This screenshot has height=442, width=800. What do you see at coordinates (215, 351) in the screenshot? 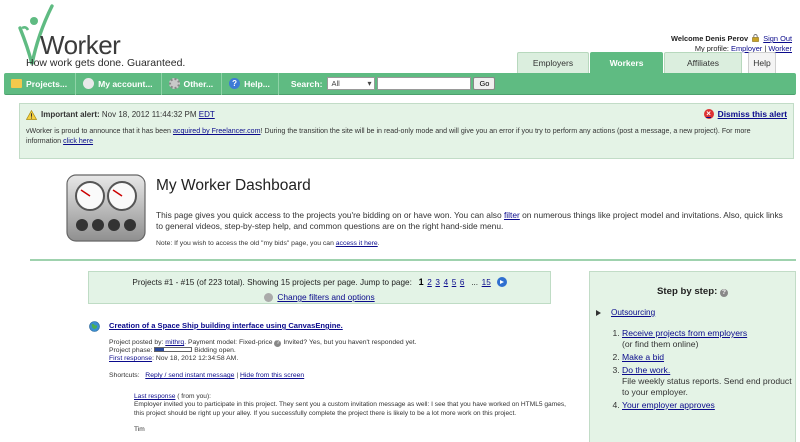
I see `phase-text: Bidding open.` at bounding box center [215, 351].